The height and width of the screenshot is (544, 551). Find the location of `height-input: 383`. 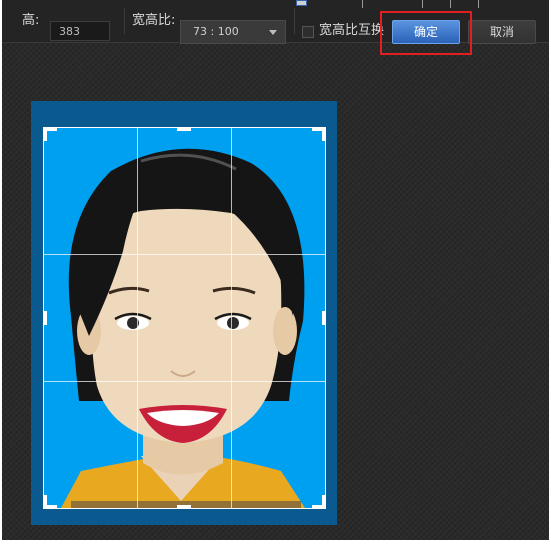

height-input: 383 is located at coordinates (80, 31).